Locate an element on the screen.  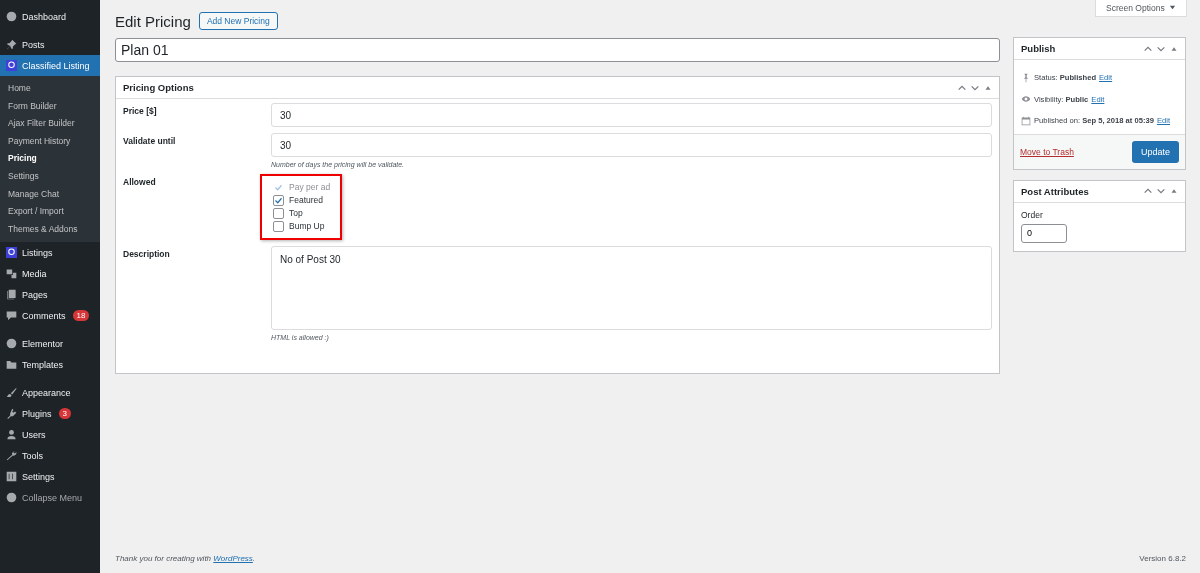
comment-icon is located at coordinates (11, 316).